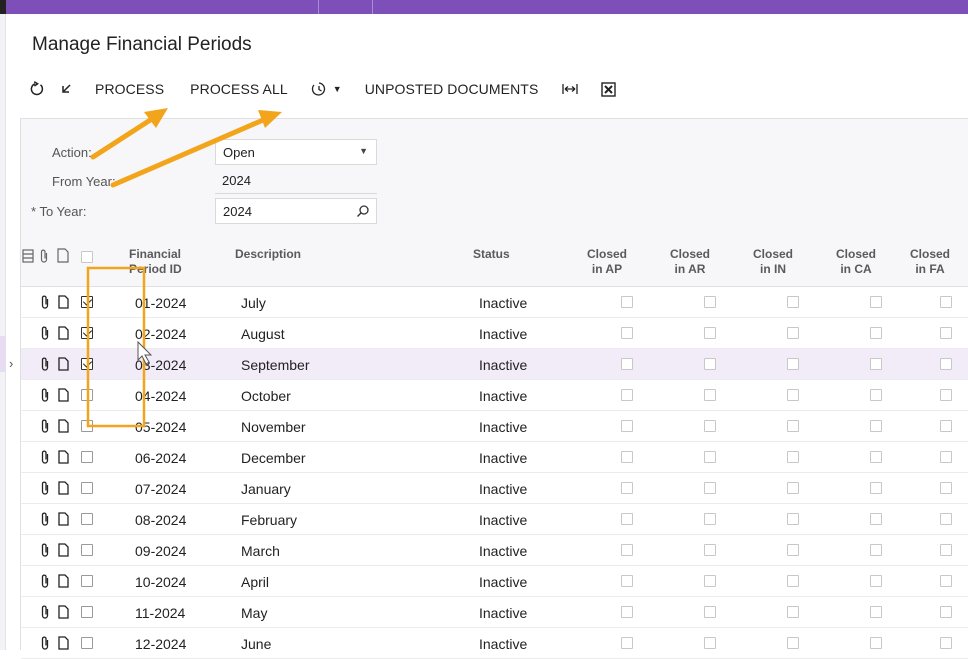 The image size is (968, 659). Describe the element at coordinates (67, 89) in the screenshot. I see `undo-icon` at that location.